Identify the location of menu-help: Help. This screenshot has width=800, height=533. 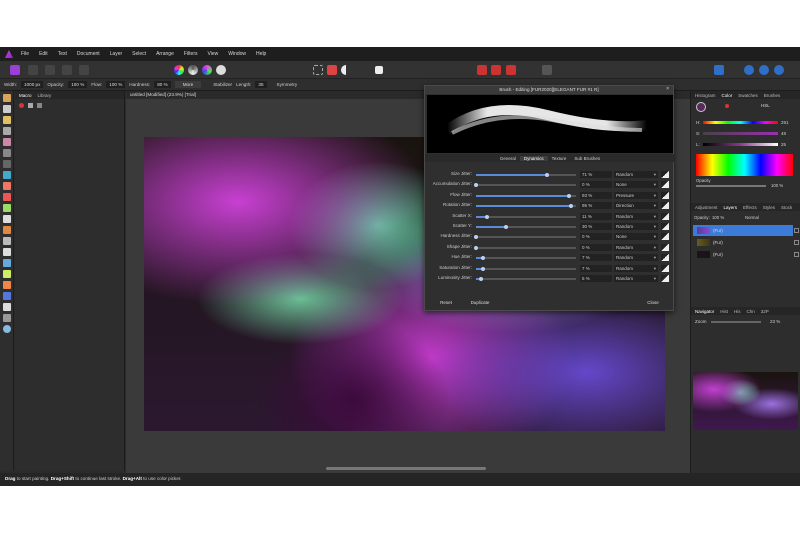
(261, 54).